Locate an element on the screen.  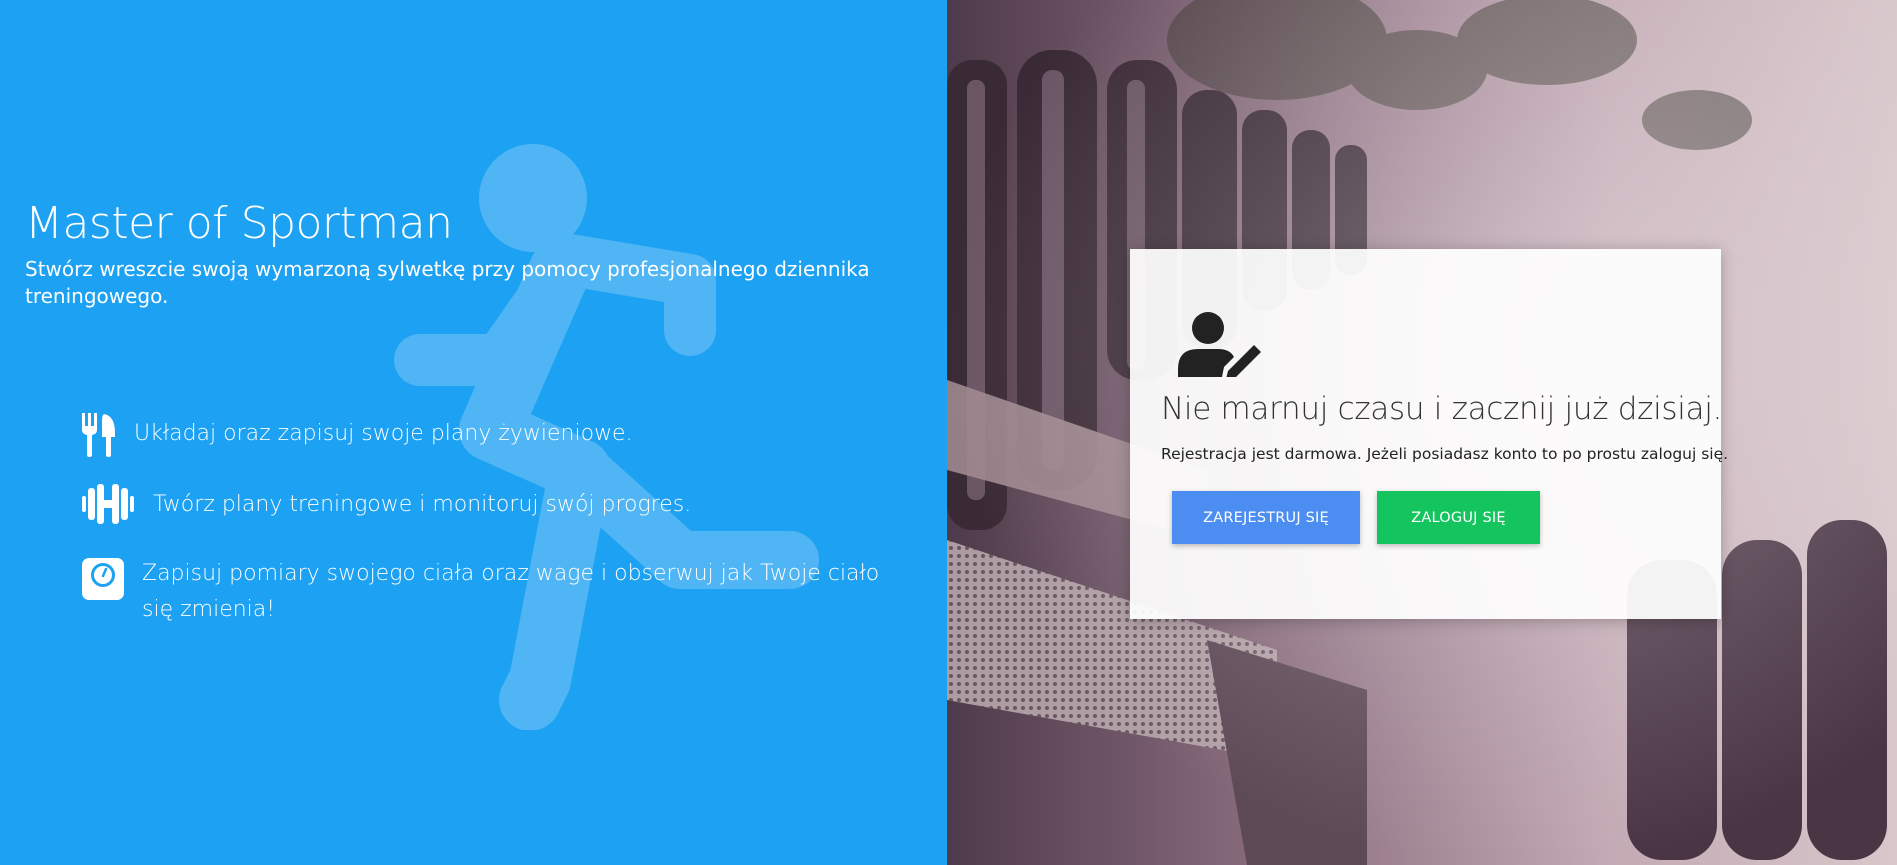
cutlery-icon is located at coordinates (98, 435).